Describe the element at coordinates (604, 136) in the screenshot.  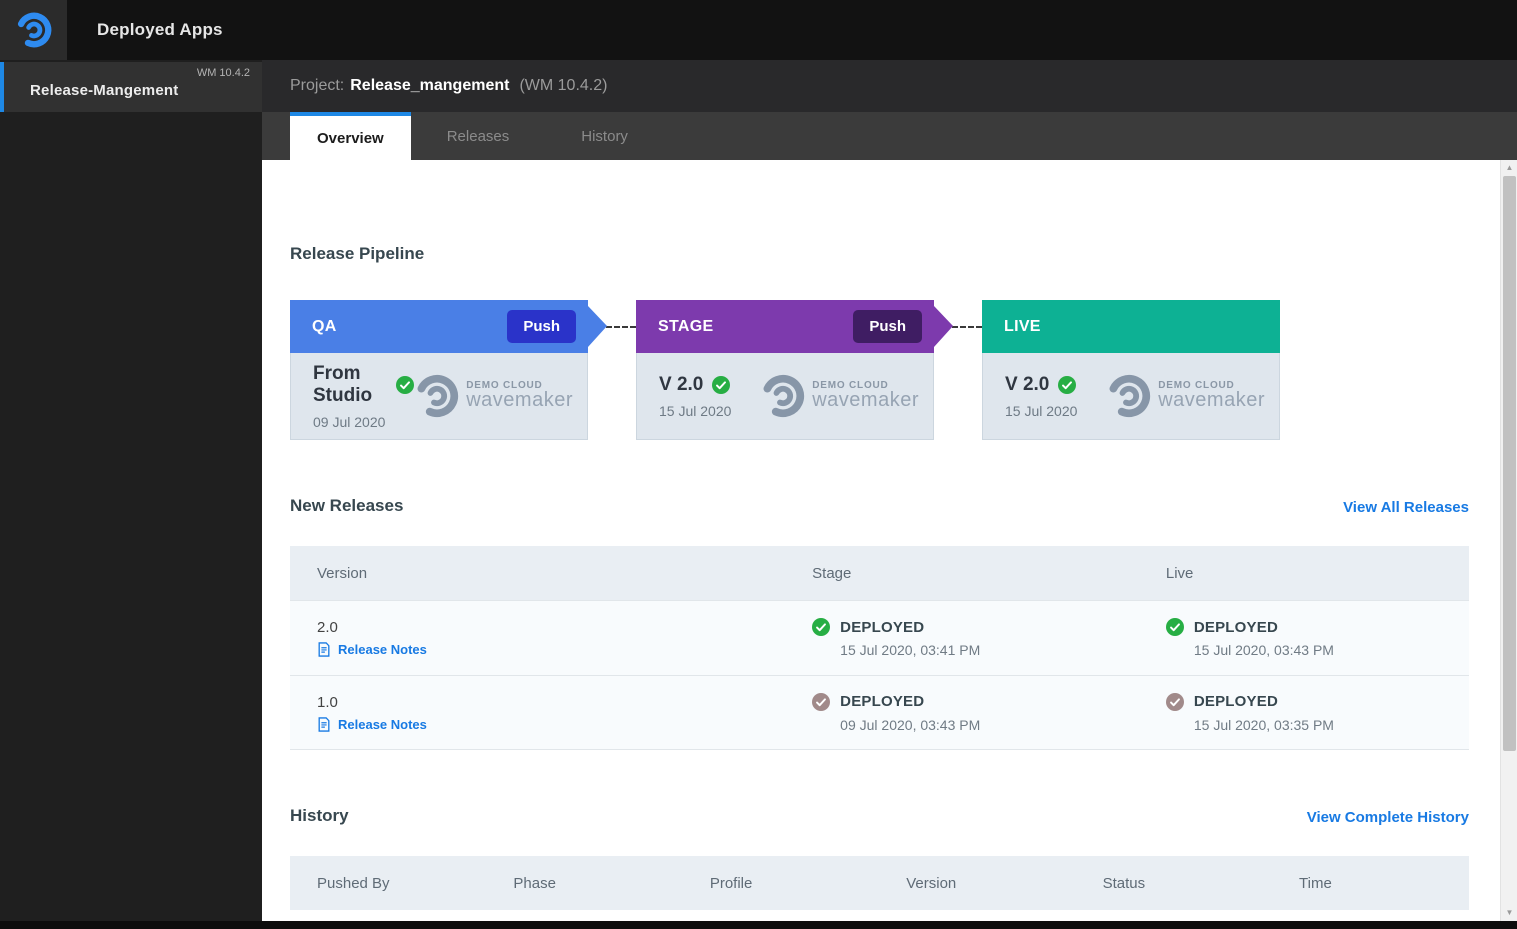
I see `tab-history: History` at that location.